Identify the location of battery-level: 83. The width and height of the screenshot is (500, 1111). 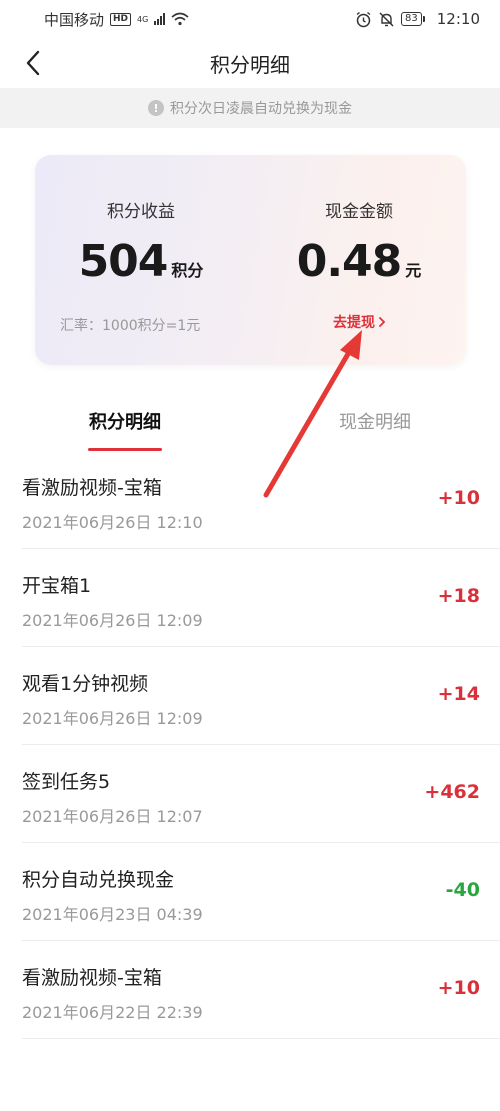
(411, 19).